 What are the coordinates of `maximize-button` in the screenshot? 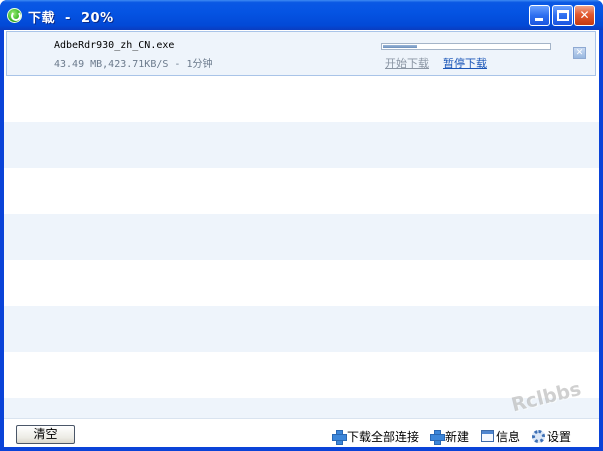 It's located at (562, 15).